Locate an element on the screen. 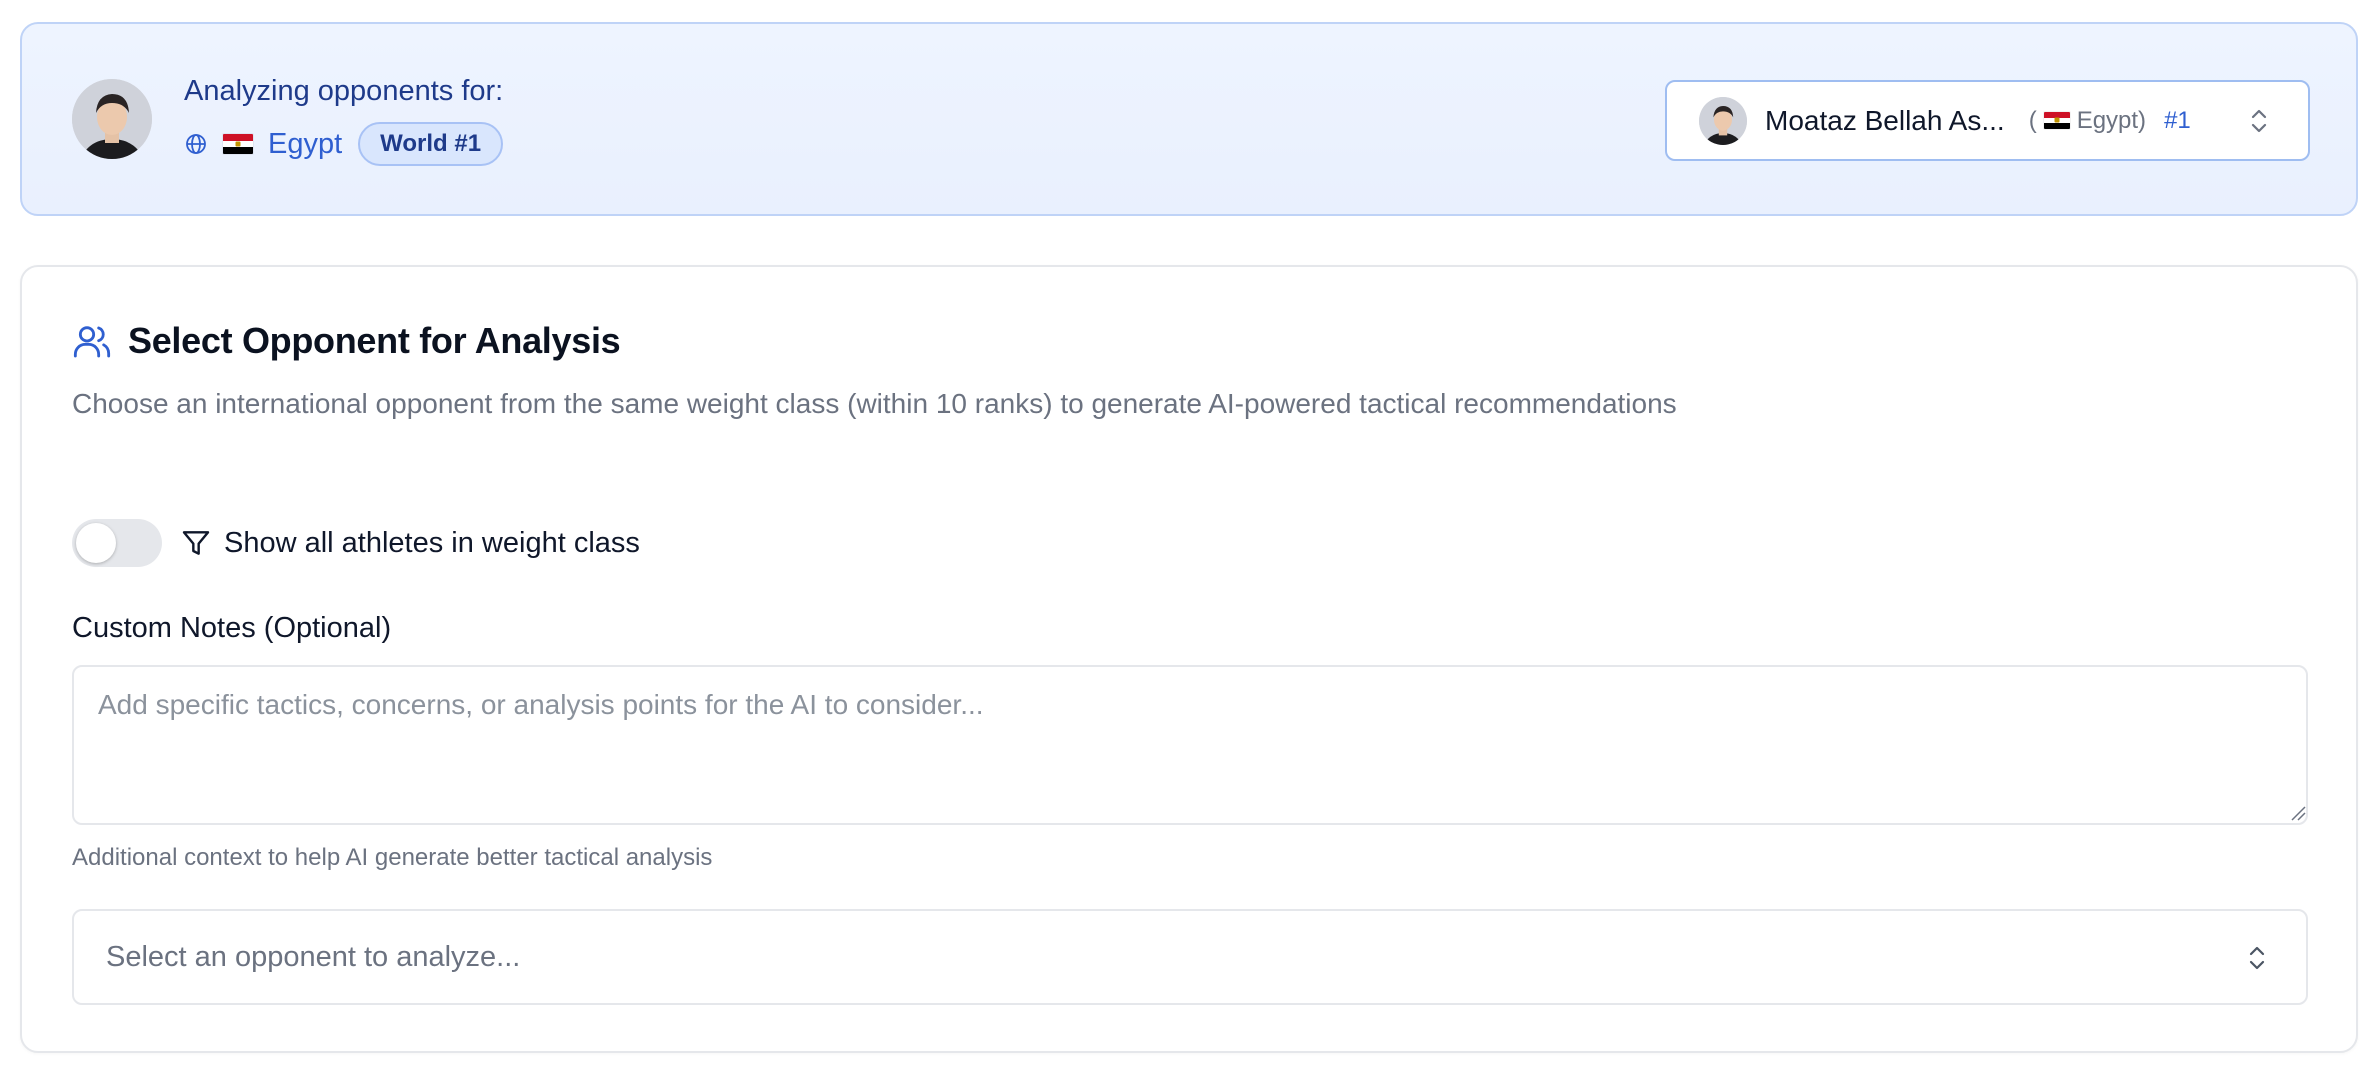 The width and height of the screenshot is (2378, 1084). athlete-meta-row: Egypt World #1 is located at coordinates (344, 144).